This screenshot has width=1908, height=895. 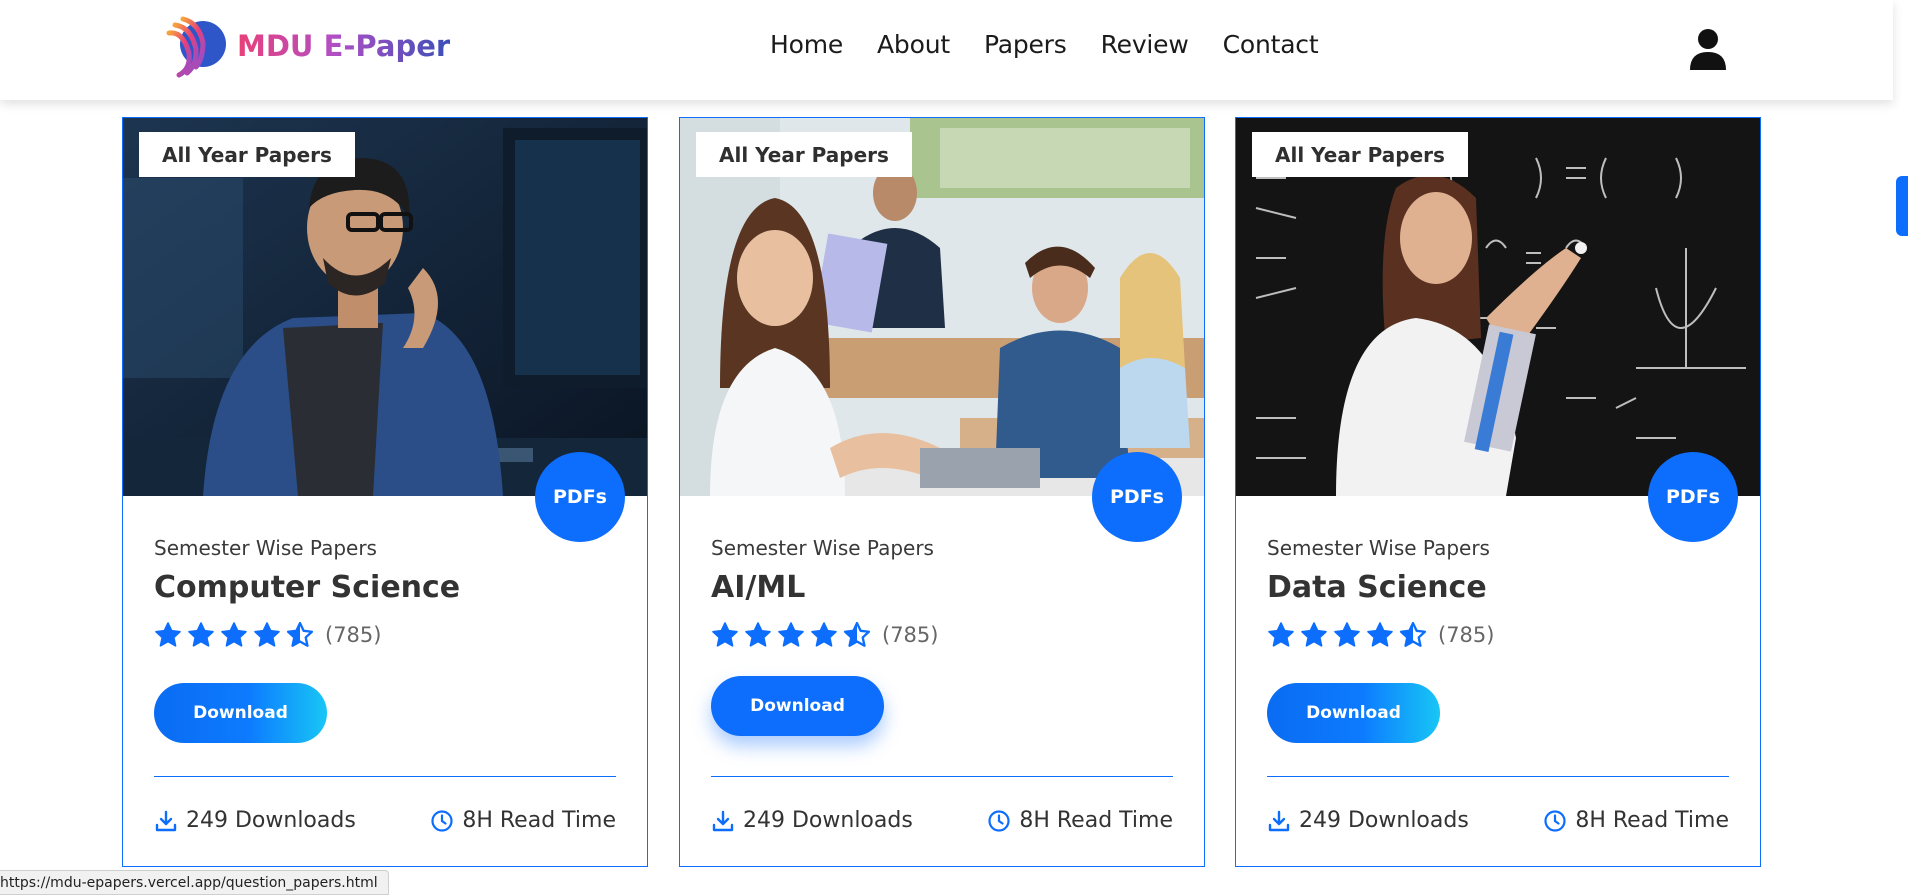 What do you see at coordinates (806, 44) in the screenshot?
I see `nav-home: Home` at bounding box center [806, 44].